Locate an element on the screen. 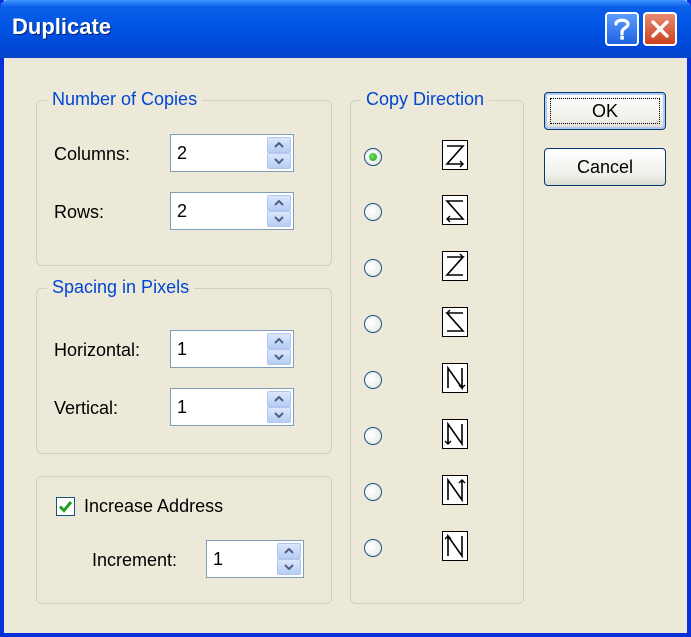 This screenshot has height=637, width=691. number-of-copies-legend: Number of Copies is located at coordinates (125, 99).